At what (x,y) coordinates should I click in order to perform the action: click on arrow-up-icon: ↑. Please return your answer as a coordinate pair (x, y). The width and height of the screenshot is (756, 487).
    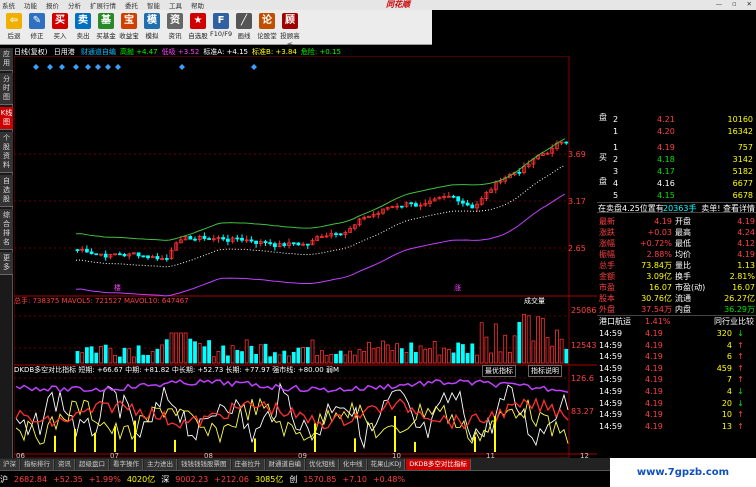
    Looking at the image, I should click on (740, 357).